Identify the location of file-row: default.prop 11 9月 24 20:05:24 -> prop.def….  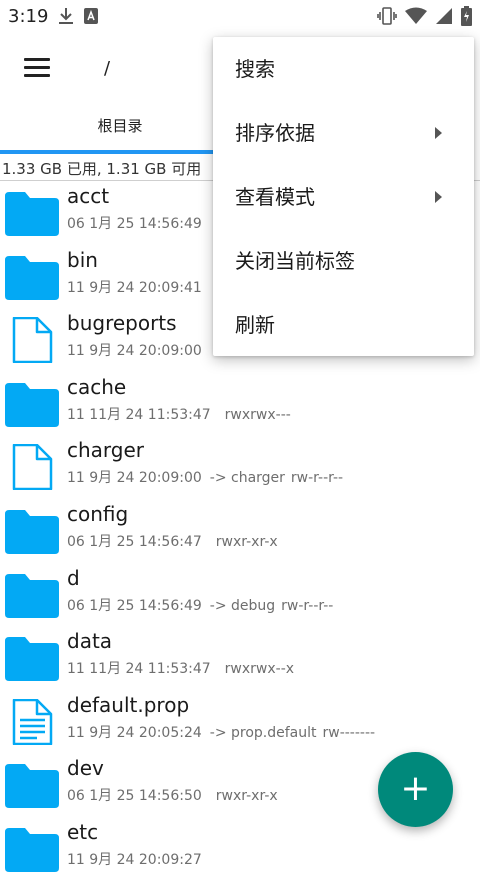
(240, 722).